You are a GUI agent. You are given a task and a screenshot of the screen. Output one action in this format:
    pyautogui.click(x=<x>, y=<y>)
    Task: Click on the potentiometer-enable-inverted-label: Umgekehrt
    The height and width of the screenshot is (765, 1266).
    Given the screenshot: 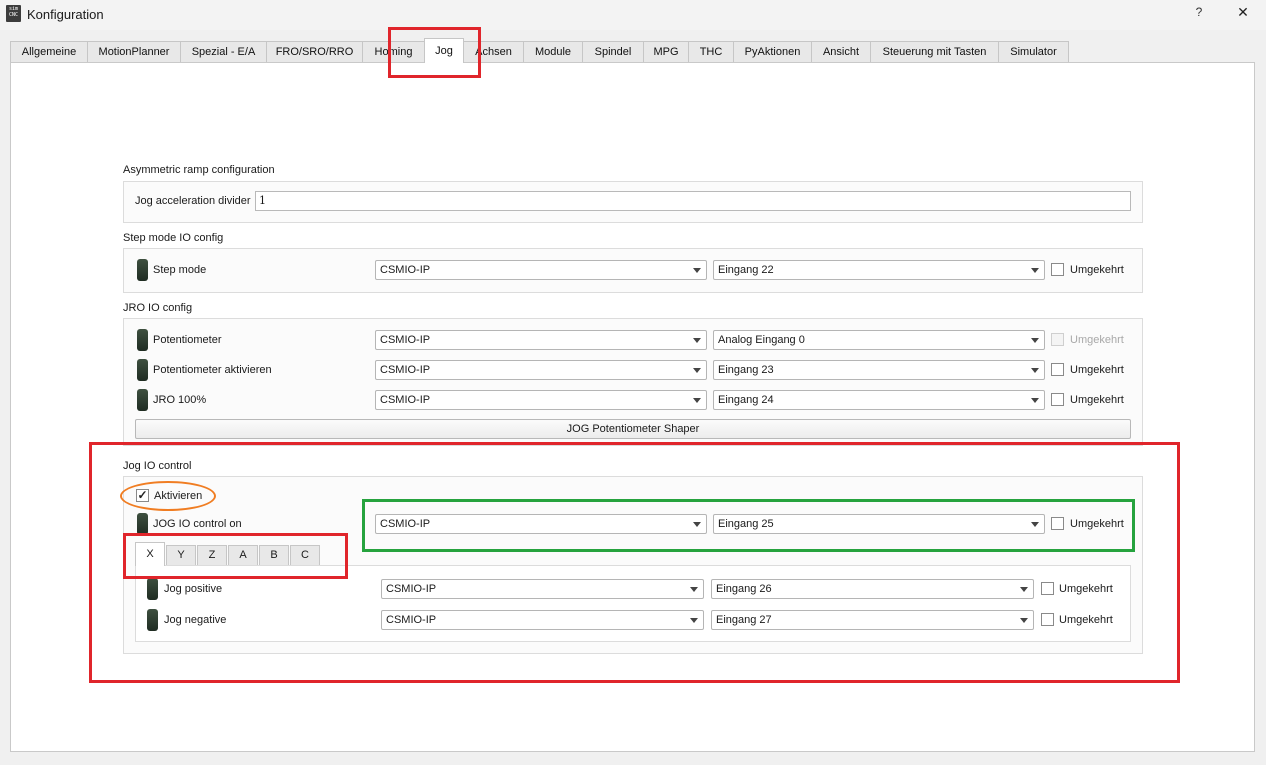 What is the action you would take?
    pyautogui.click(x=1097, y=370)
    